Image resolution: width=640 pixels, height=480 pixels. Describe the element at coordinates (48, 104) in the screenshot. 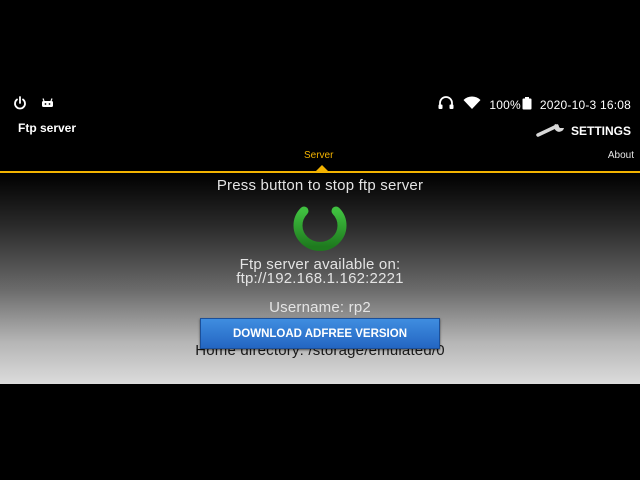

I see `android-icon` at that location.